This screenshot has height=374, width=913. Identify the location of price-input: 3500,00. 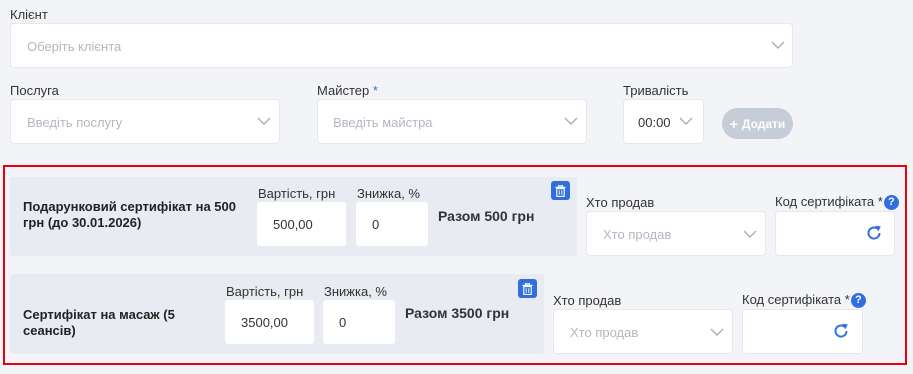
(269, 322).